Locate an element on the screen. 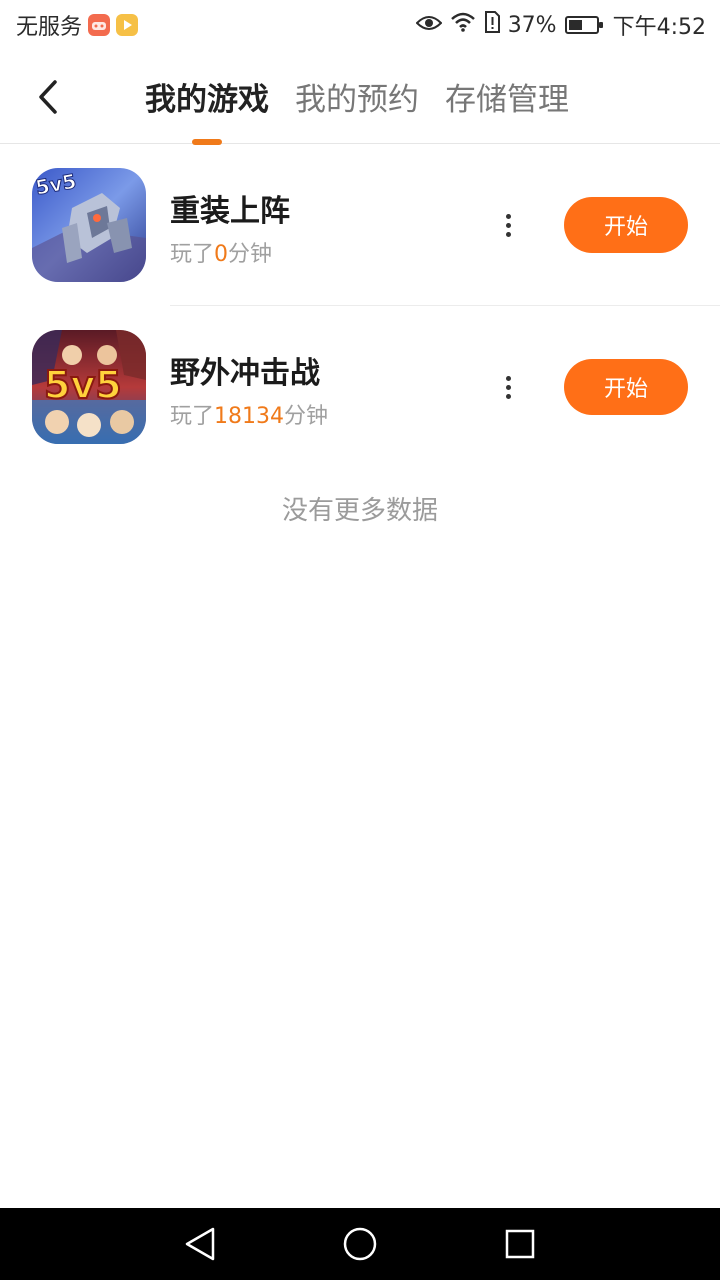  mech-robot-5v5-icon: 5v5 is located at coordinates (89, 225).